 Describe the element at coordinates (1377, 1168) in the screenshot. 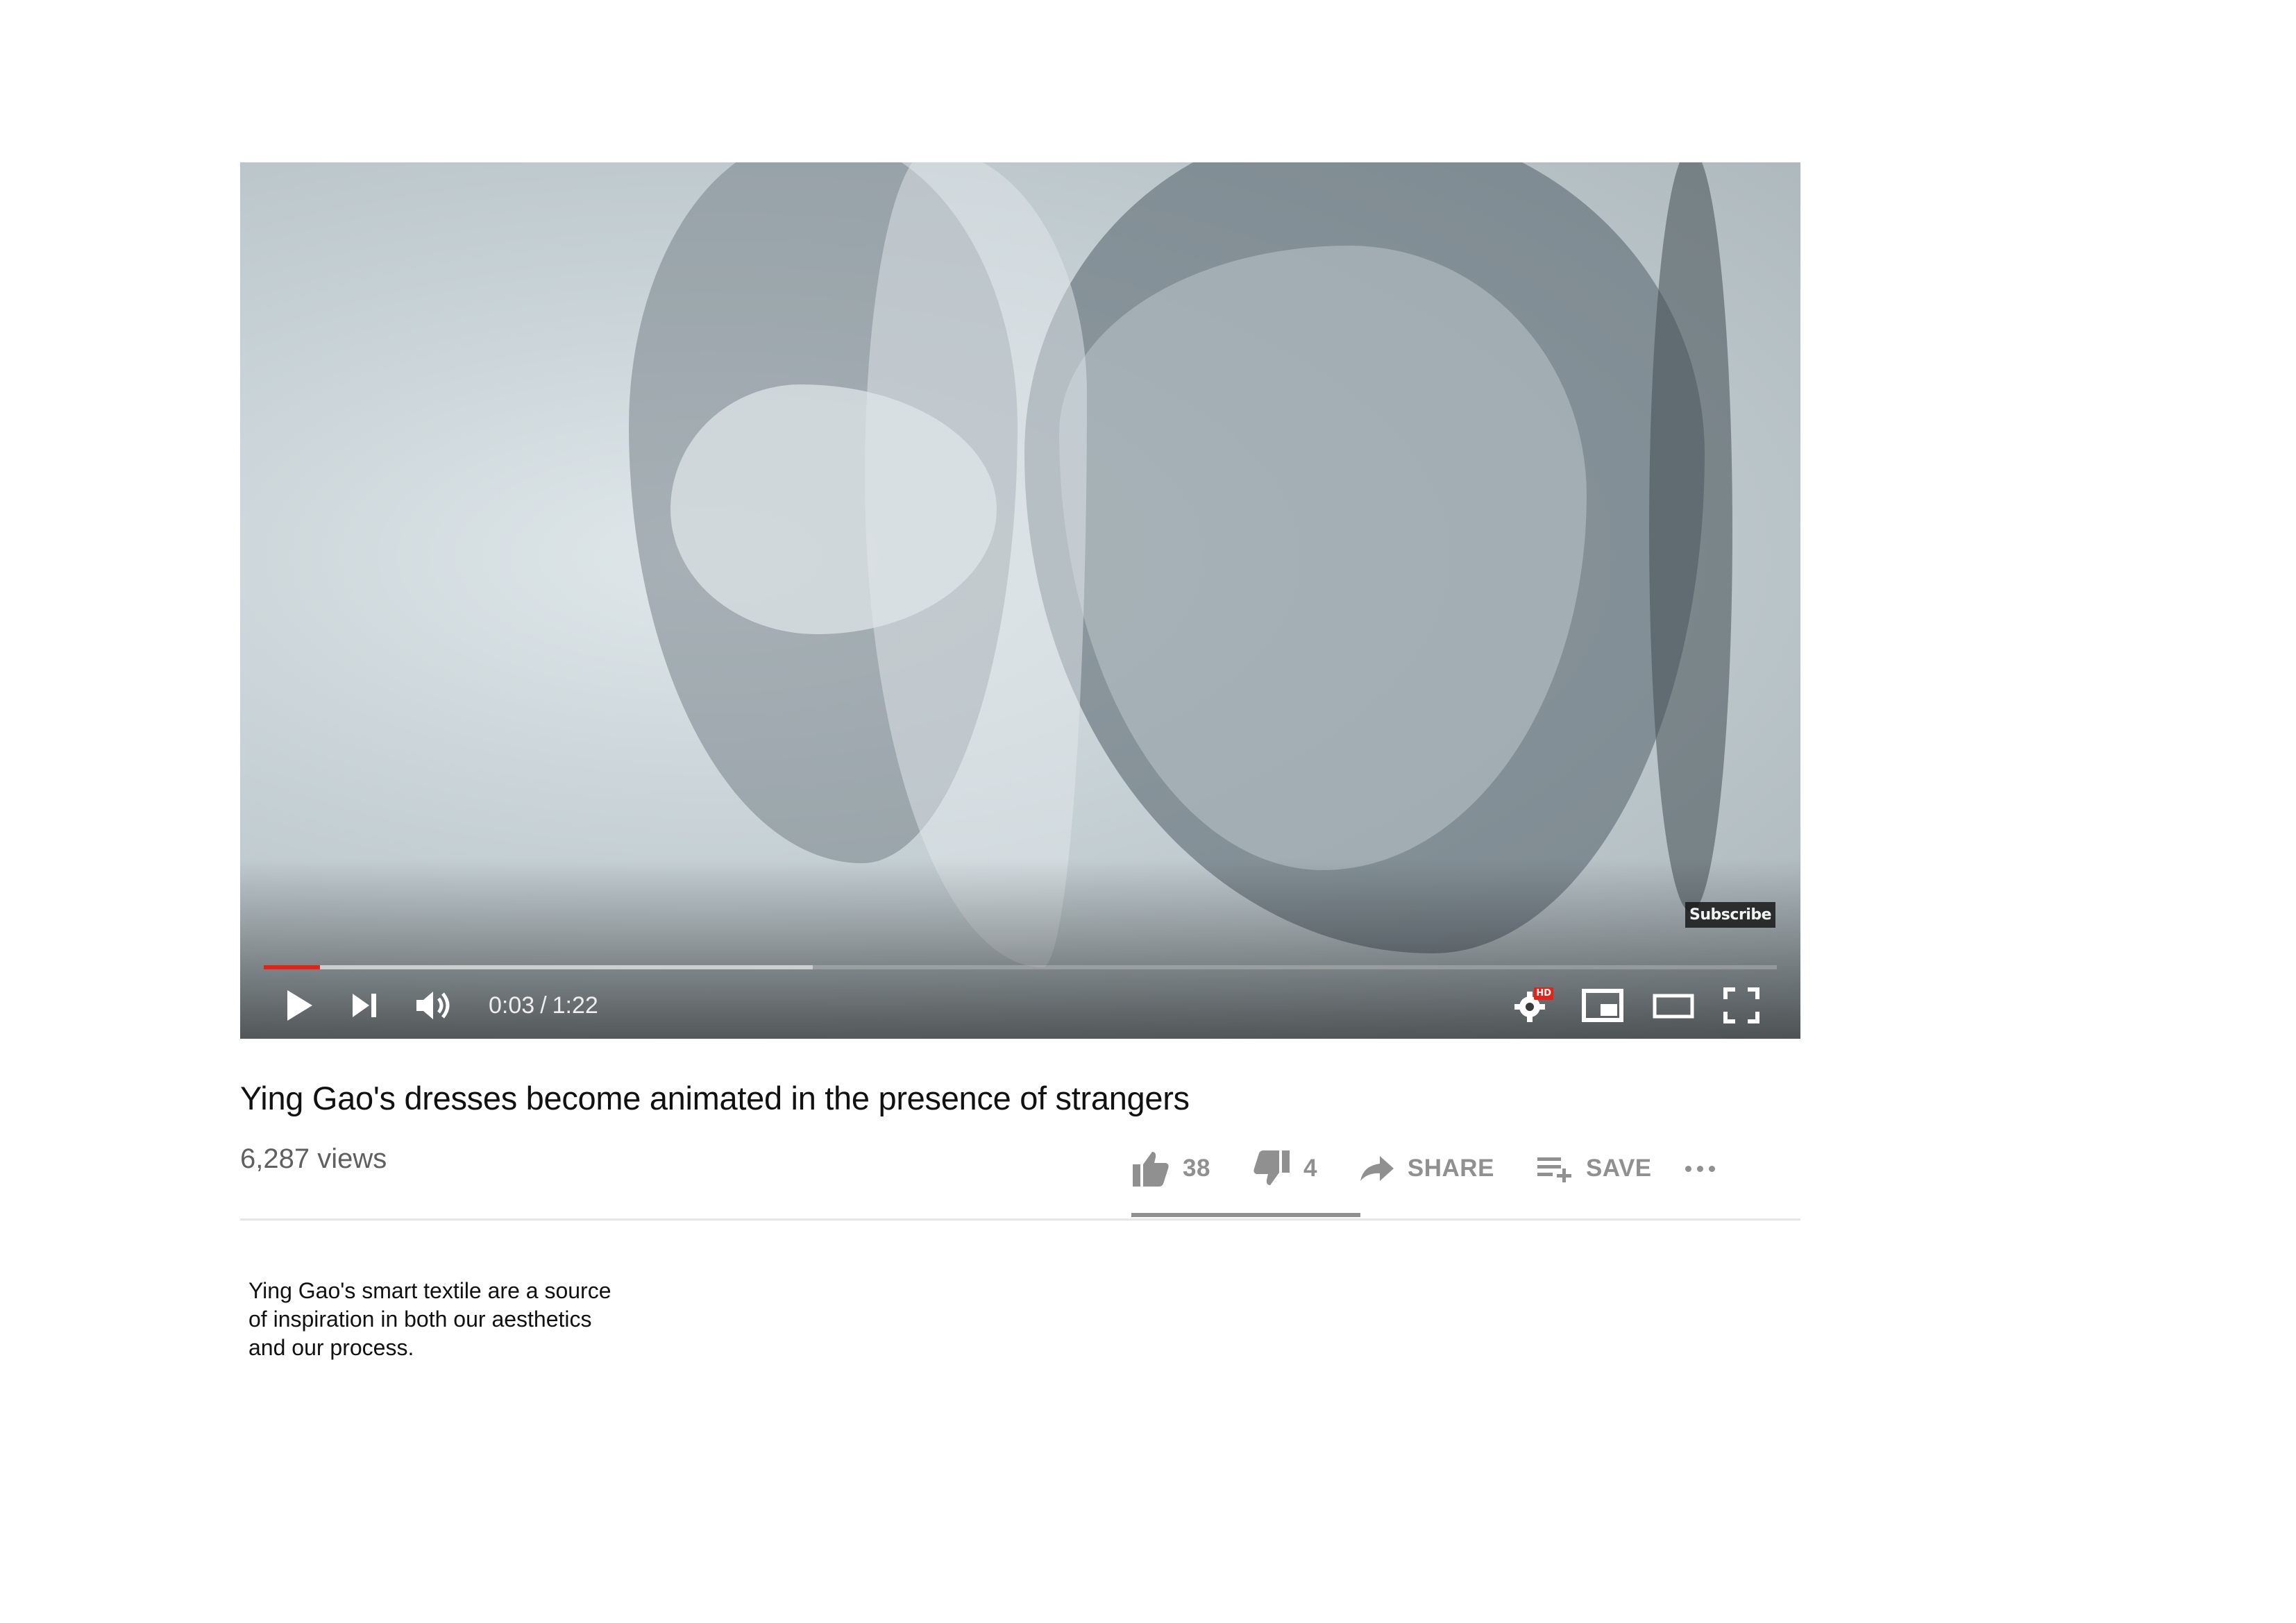

I see `share-icon` at that location.